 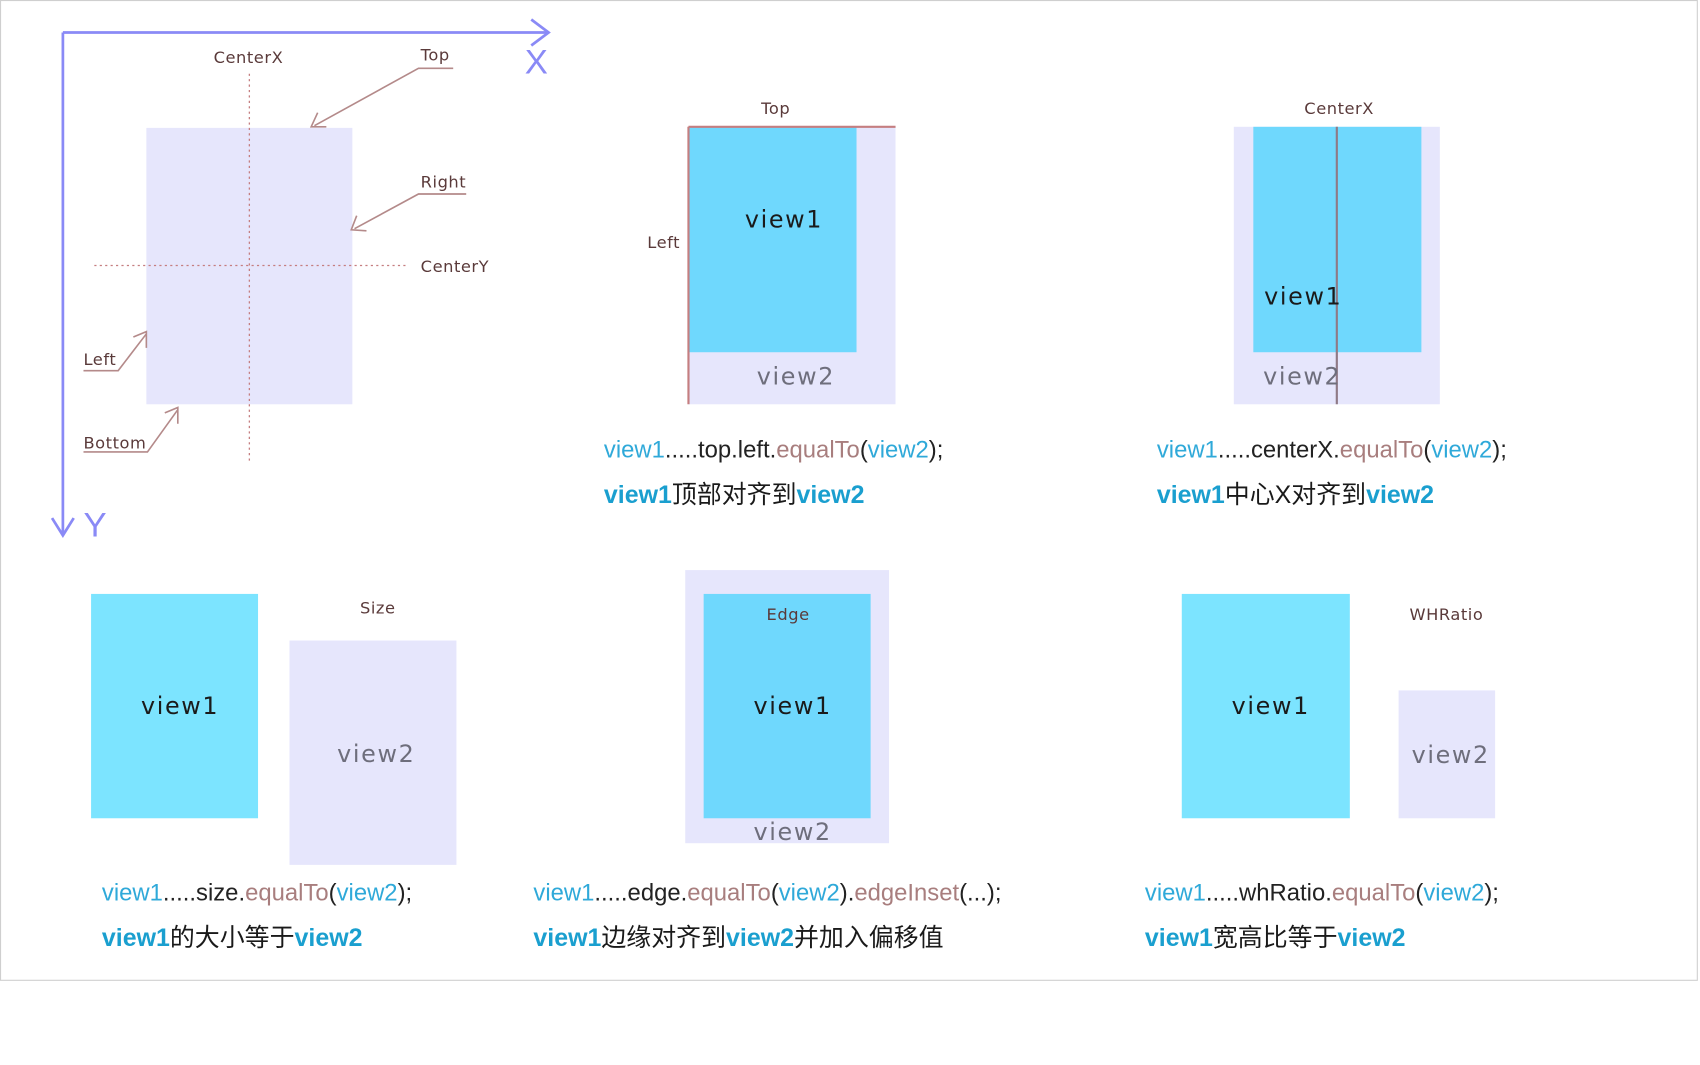 What do you see at coordinates (180, 707) in the screenshot?
I see `size-panel-view1-label: view1` at bounding box center [180, 707].